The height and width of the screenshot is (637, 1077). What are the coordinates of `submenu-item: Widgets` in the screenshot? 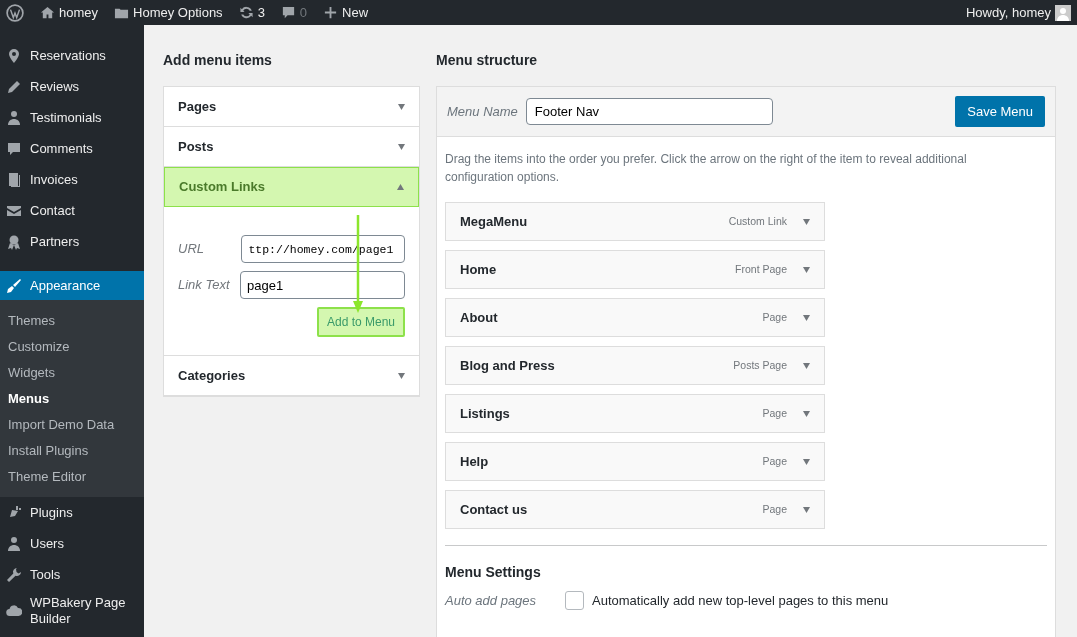 It's located at (72, 373).